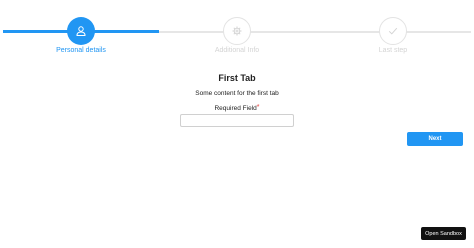 Image resolution: width=474 pixels, height=248 pixels. I want to click on tab-title: First Tab, so click(237, 78).